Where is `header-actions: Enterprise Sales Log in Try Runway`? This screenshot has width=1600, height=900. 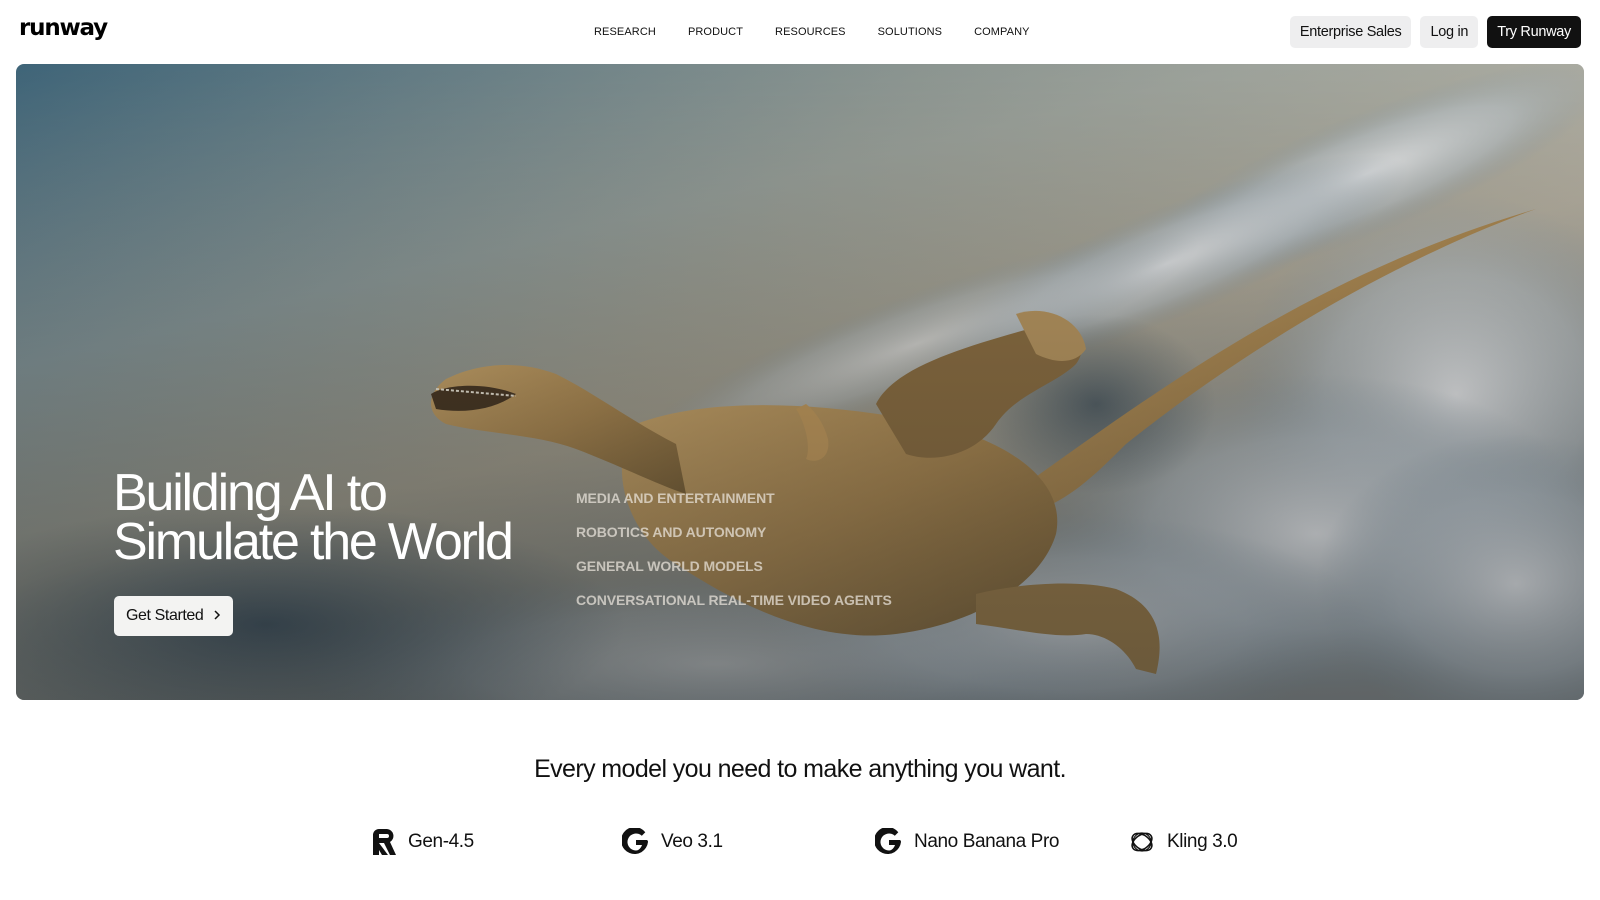
header-actions: Enterprise Sales Log in Try Runway is located at coordinates (1435, 32).